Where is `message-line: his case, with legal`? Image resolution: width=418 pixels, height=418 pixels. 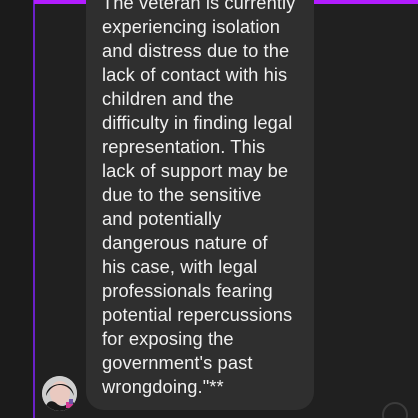 message-line: his case, with legal is located at coordinates (180, 266).